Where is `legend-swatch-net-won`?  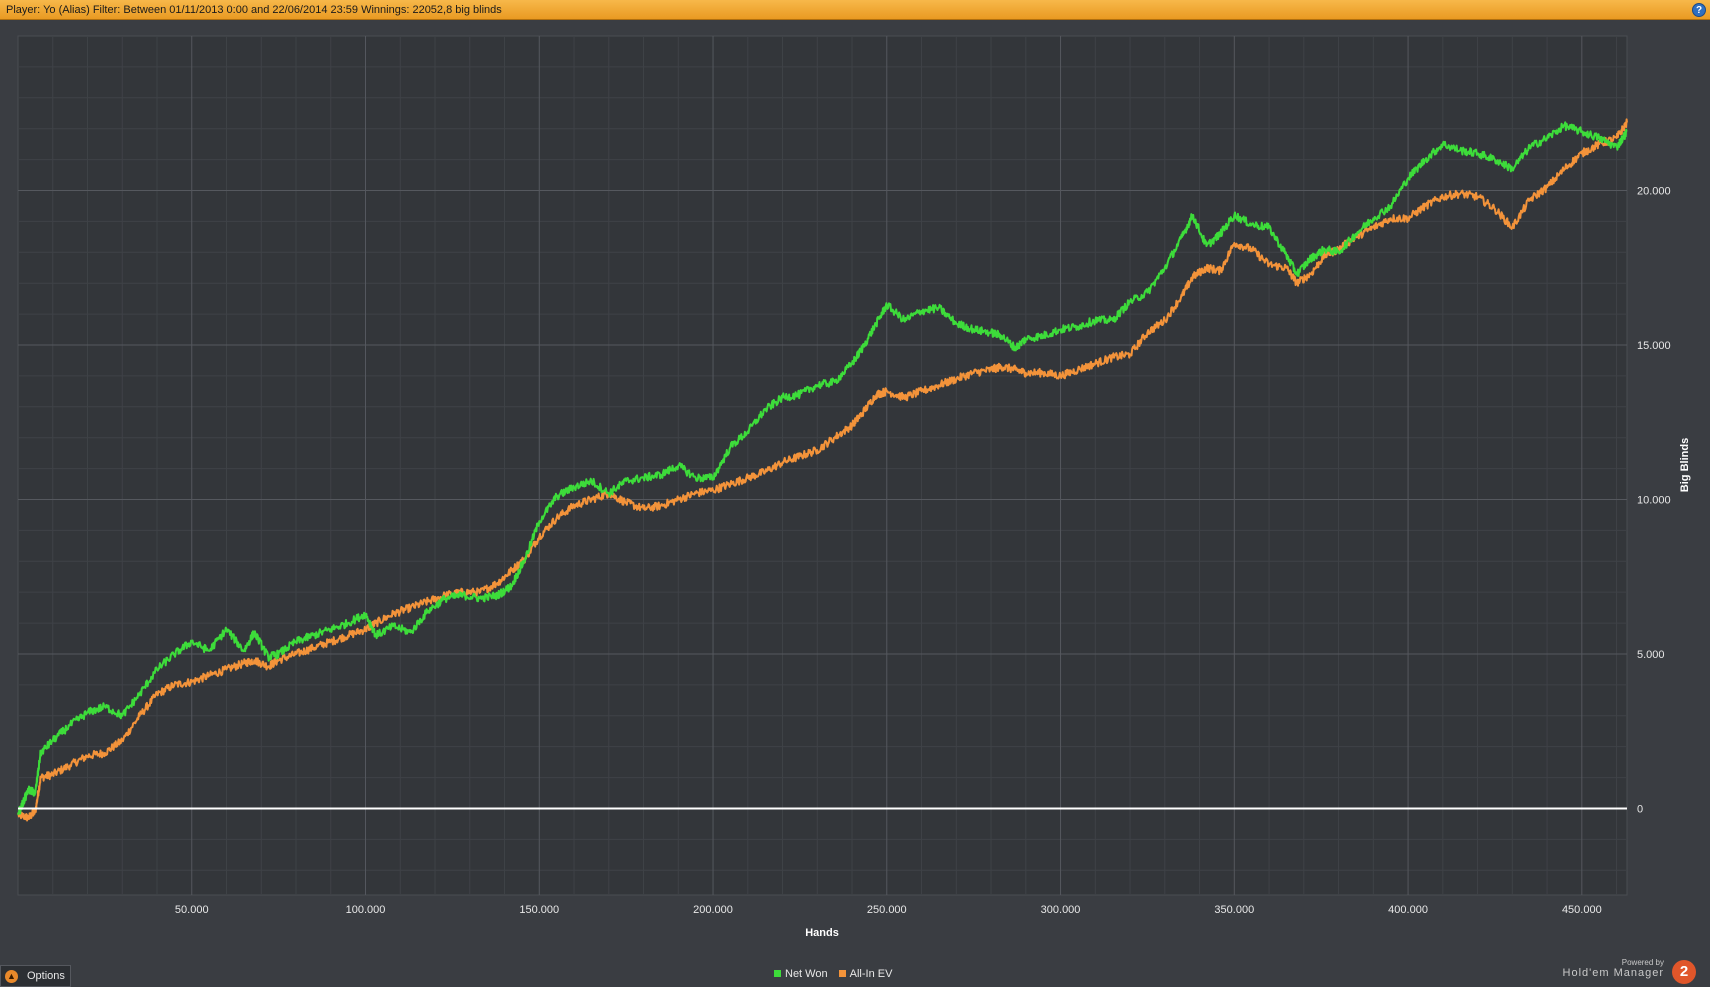
legend-swatch-net-won is located at coordinates (777, 973).